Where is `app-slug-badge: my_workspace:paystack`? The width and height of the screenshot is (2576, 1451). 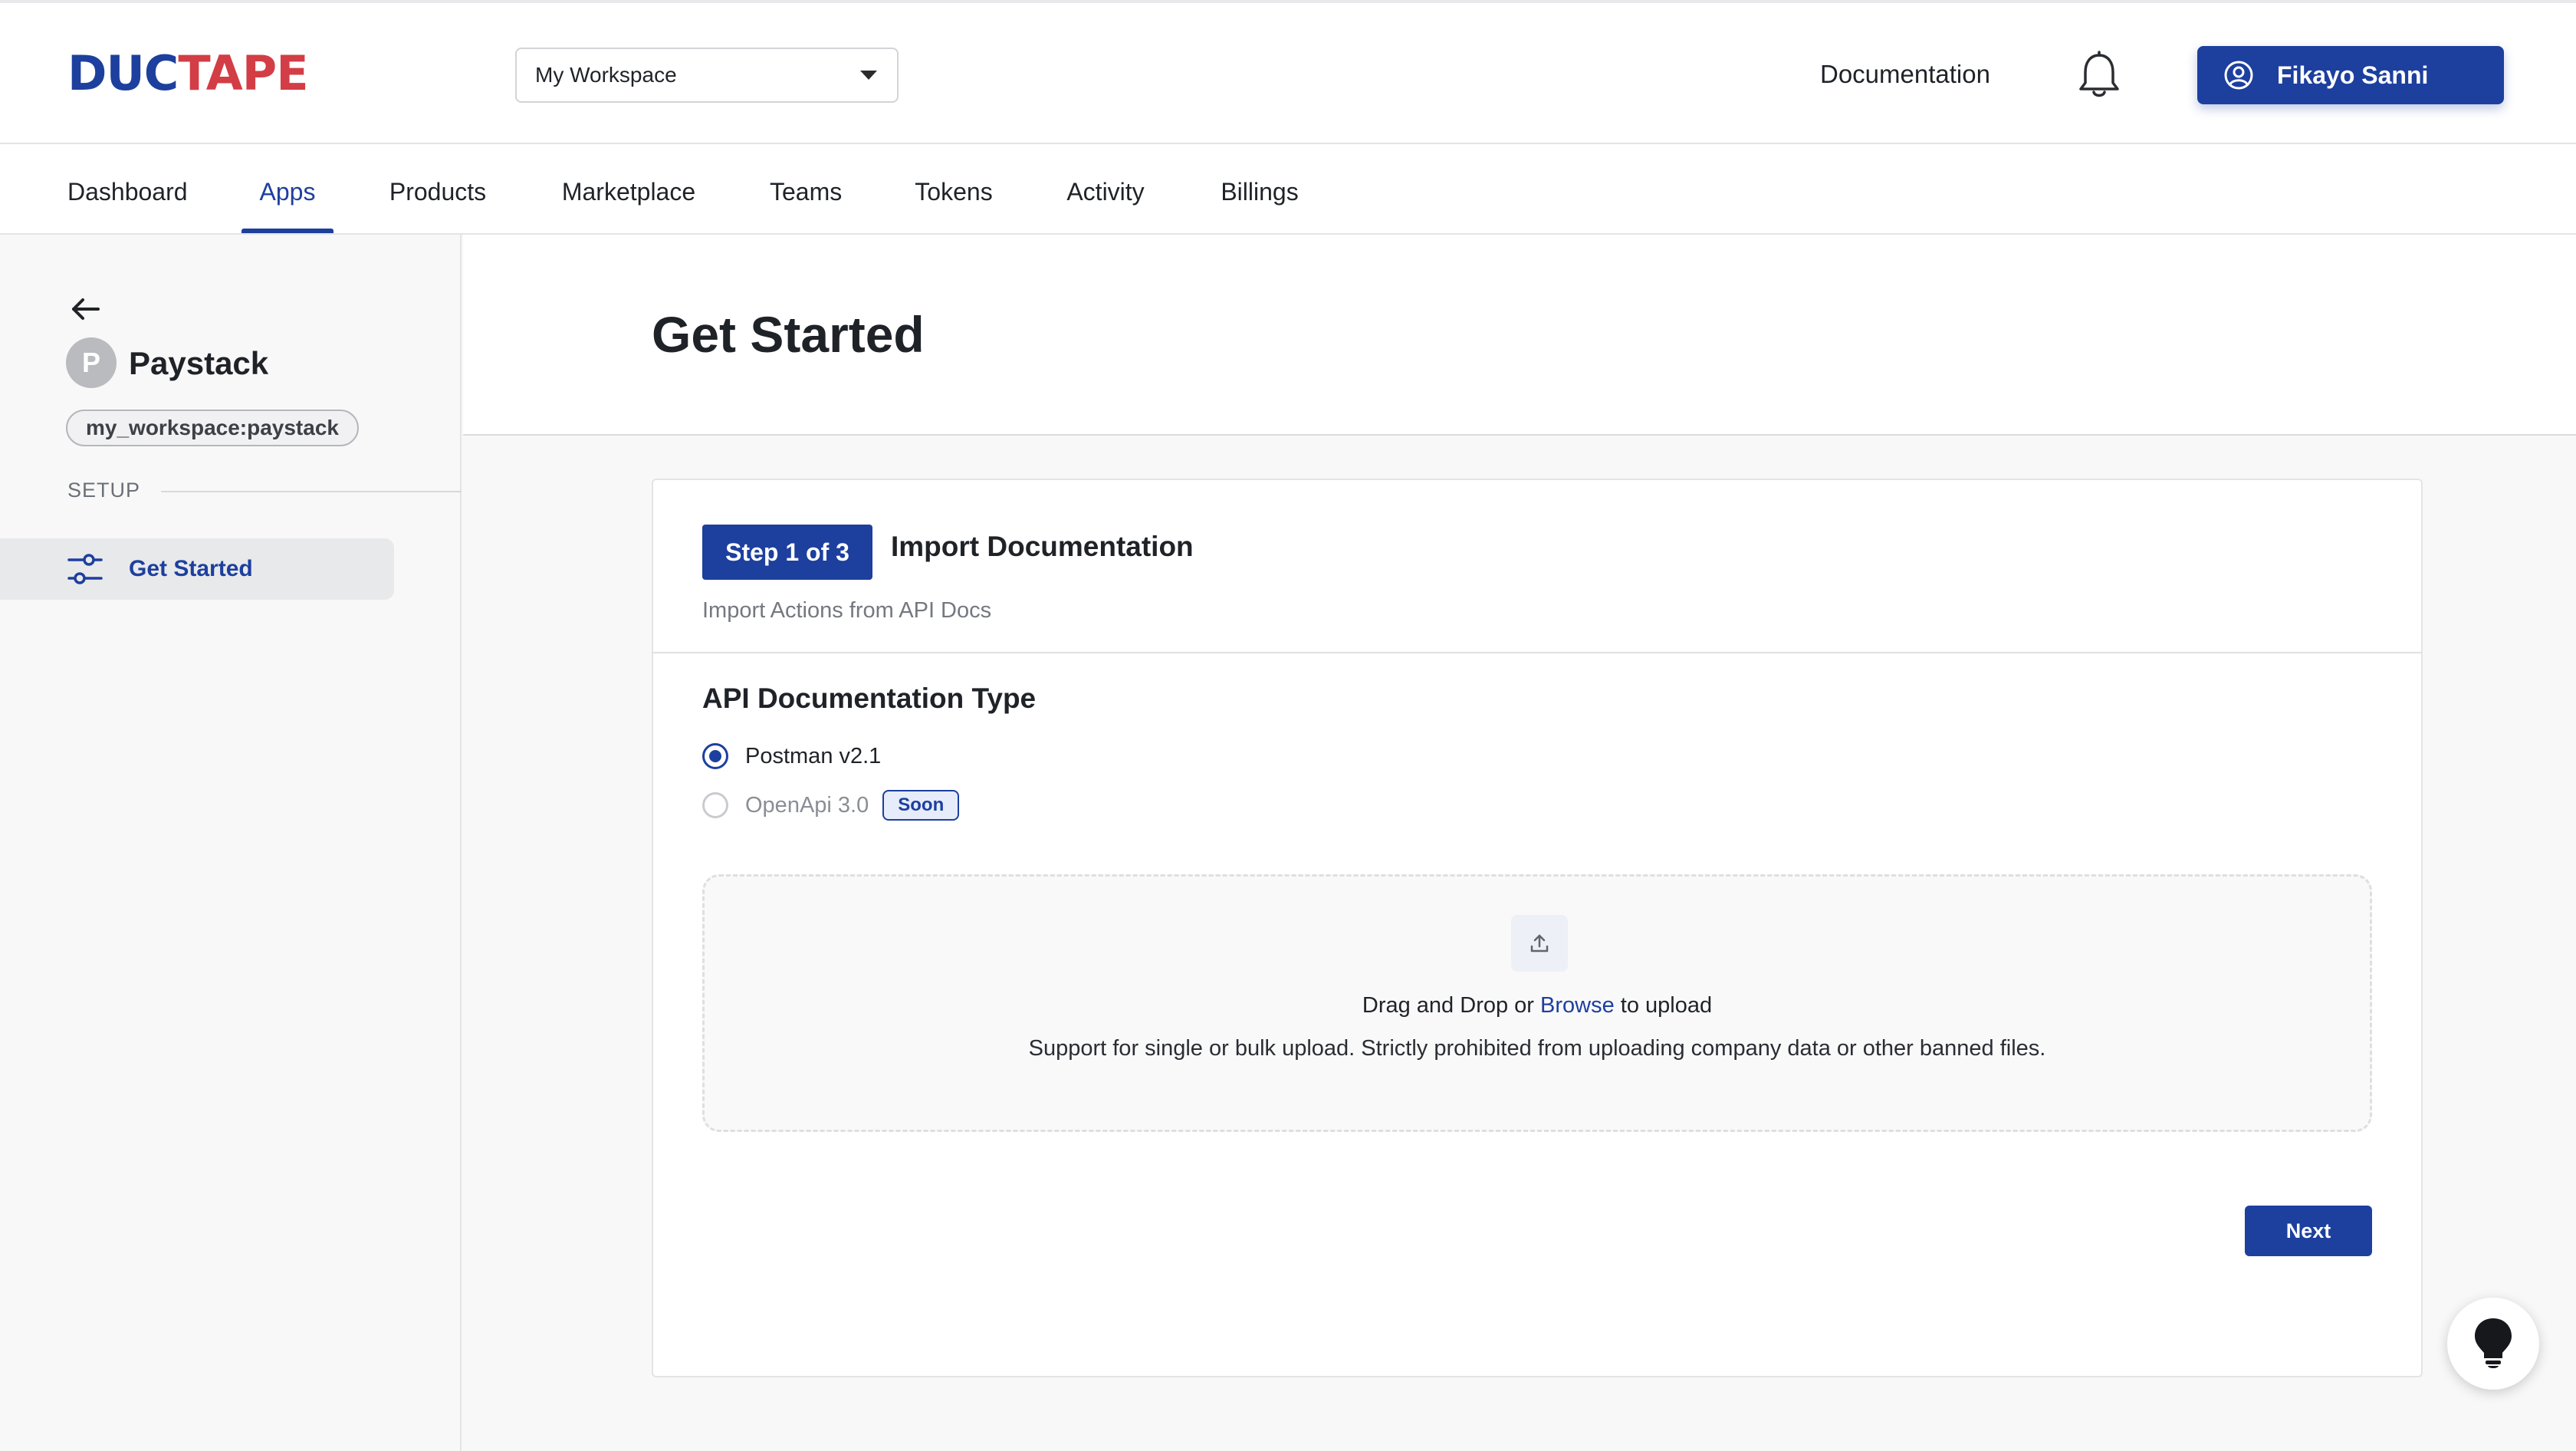
app-slug-badge: my_workspace:paystack is located at coordinates (212, 428).